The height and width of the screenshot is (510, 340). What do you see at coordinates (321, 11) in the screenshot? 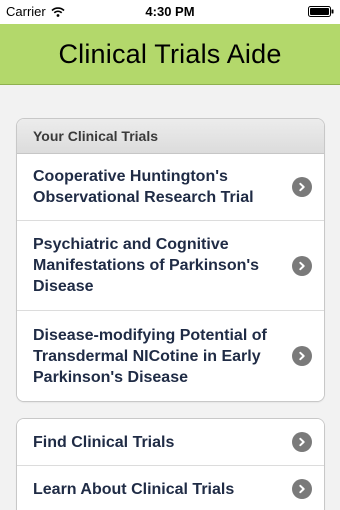
I see `battery-icon` at bounding box center [321, 11].